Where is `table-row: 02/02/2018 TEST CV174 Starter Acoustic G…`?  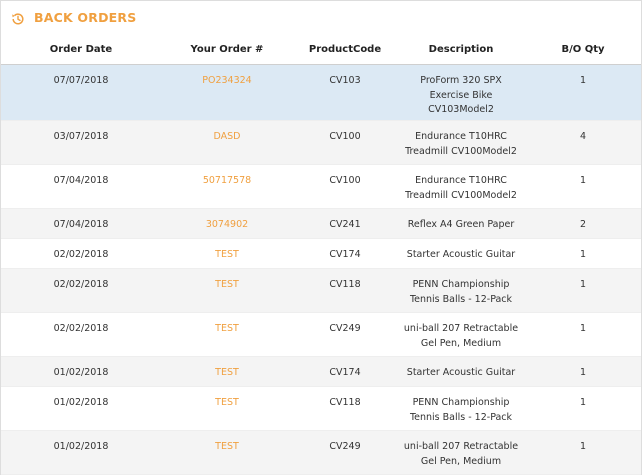
table-row: 02/02/2018 TEST CV174 Starter Acoustic G… is located at coordinates (321, 254).